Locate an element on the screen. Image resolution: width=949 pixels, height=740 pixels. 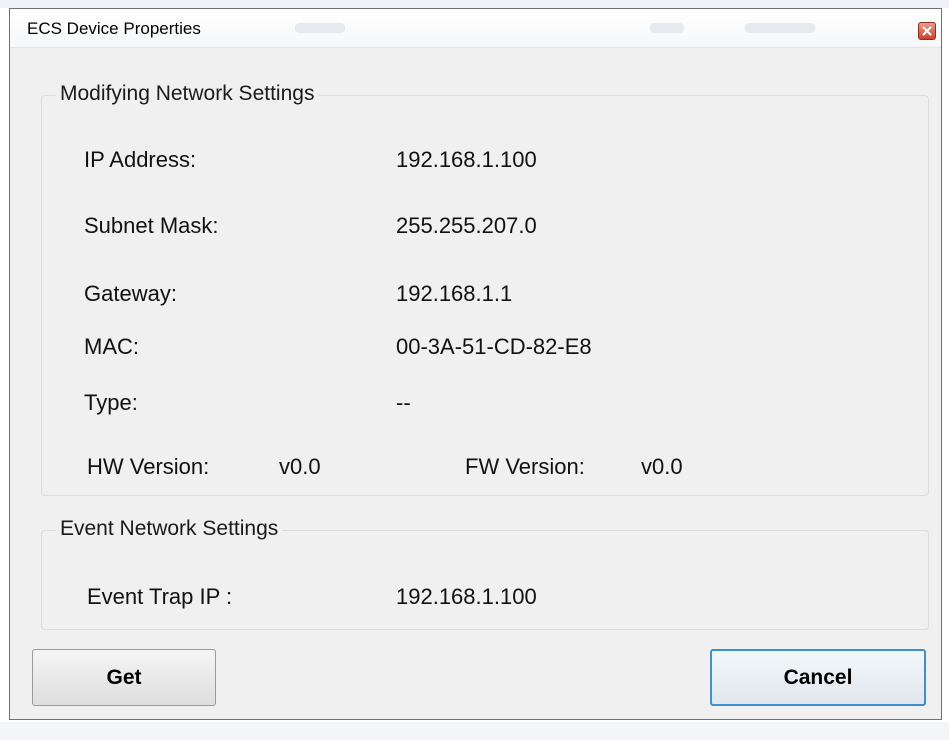
hw-version-label: HW Version: is located at coordinates (148, 466).